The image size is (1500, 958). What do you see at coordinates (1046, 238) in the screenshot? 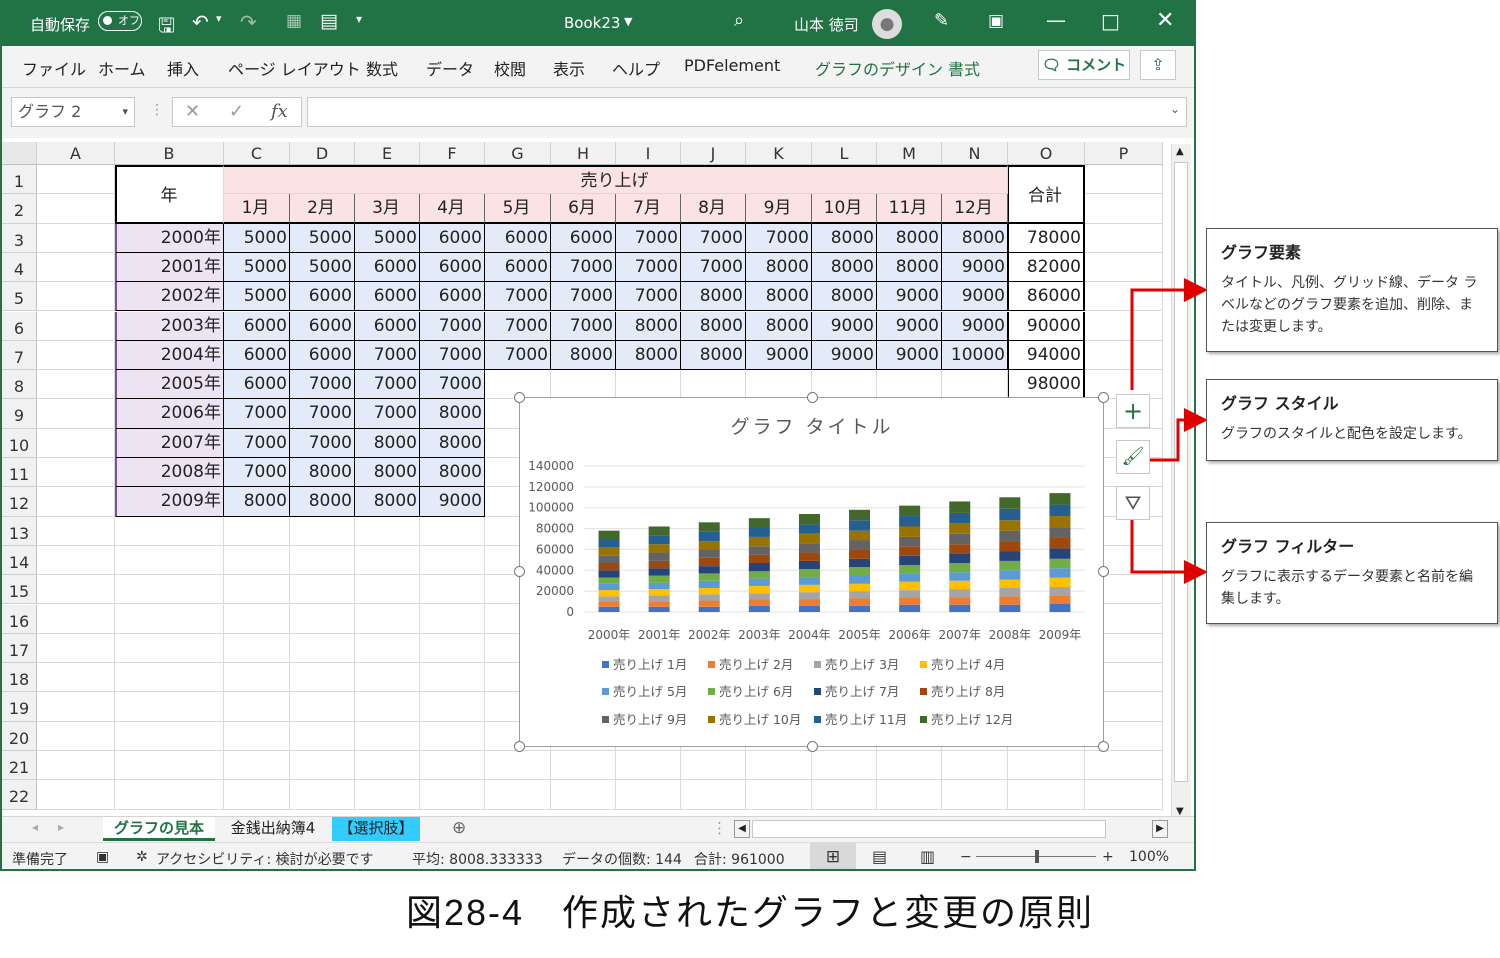
I see `total-cell: 78000` at bounding box center [1046, 238].